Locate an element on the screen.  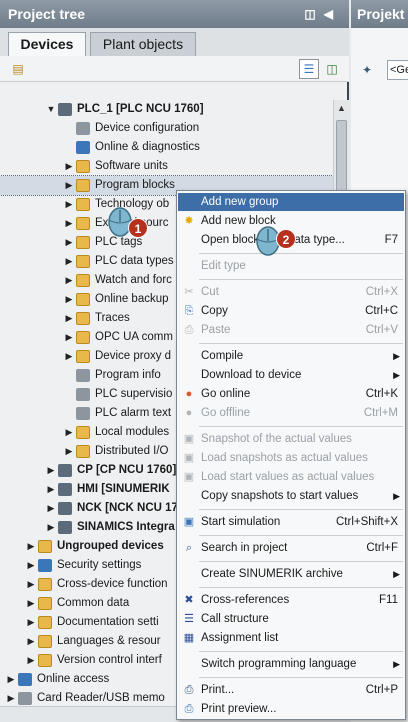
menu-item-cross-references: ✖ Cross-references F11 is located at coordinates (291, 600).